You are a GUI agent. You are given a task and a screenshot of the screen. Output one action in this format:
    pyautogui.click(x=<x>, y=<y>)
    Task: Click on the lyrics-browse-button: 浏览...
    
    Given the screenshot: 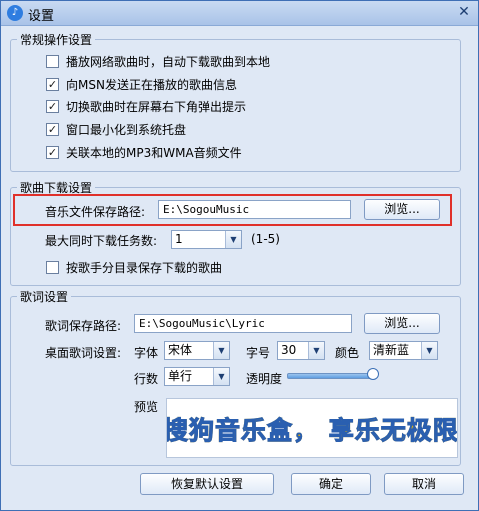 What is the action you would take?
    pyautogui.click(x=402, y=323)
    